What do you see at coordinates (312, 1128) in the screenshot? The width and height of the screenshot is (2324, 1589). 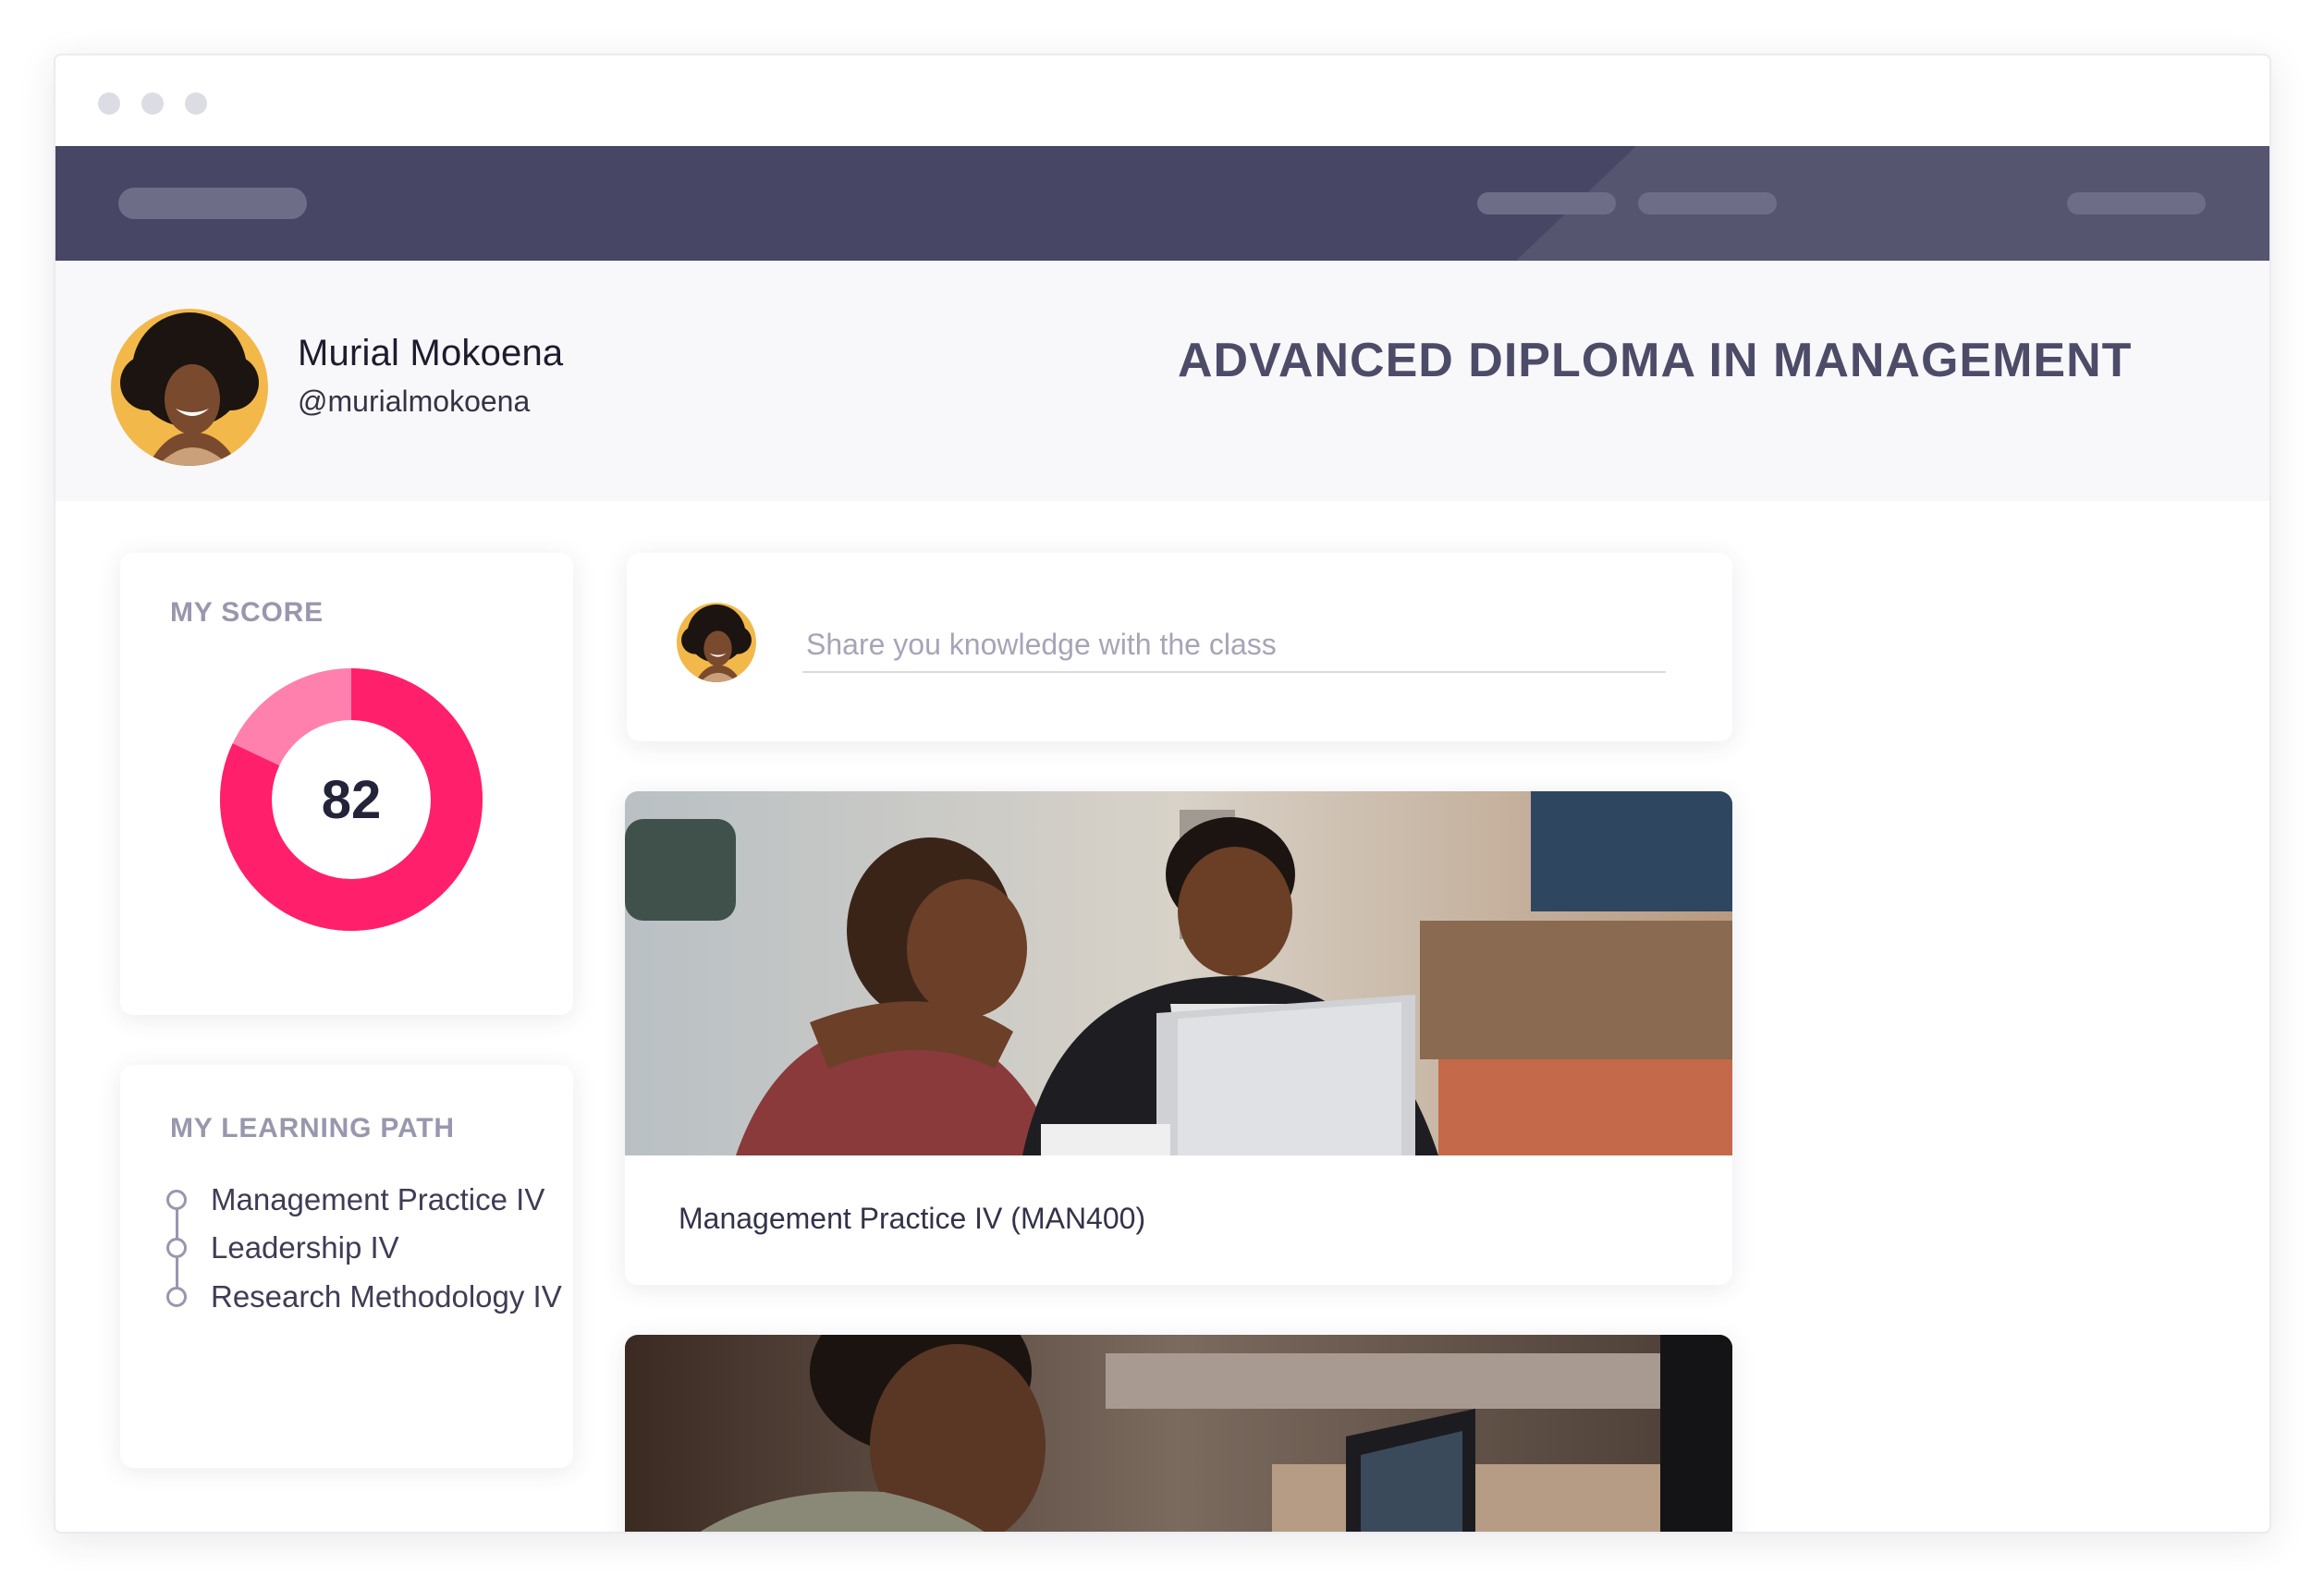 I see `learning-path-heading: MY LEARNING PATH` at bounding box center [312, 1128].